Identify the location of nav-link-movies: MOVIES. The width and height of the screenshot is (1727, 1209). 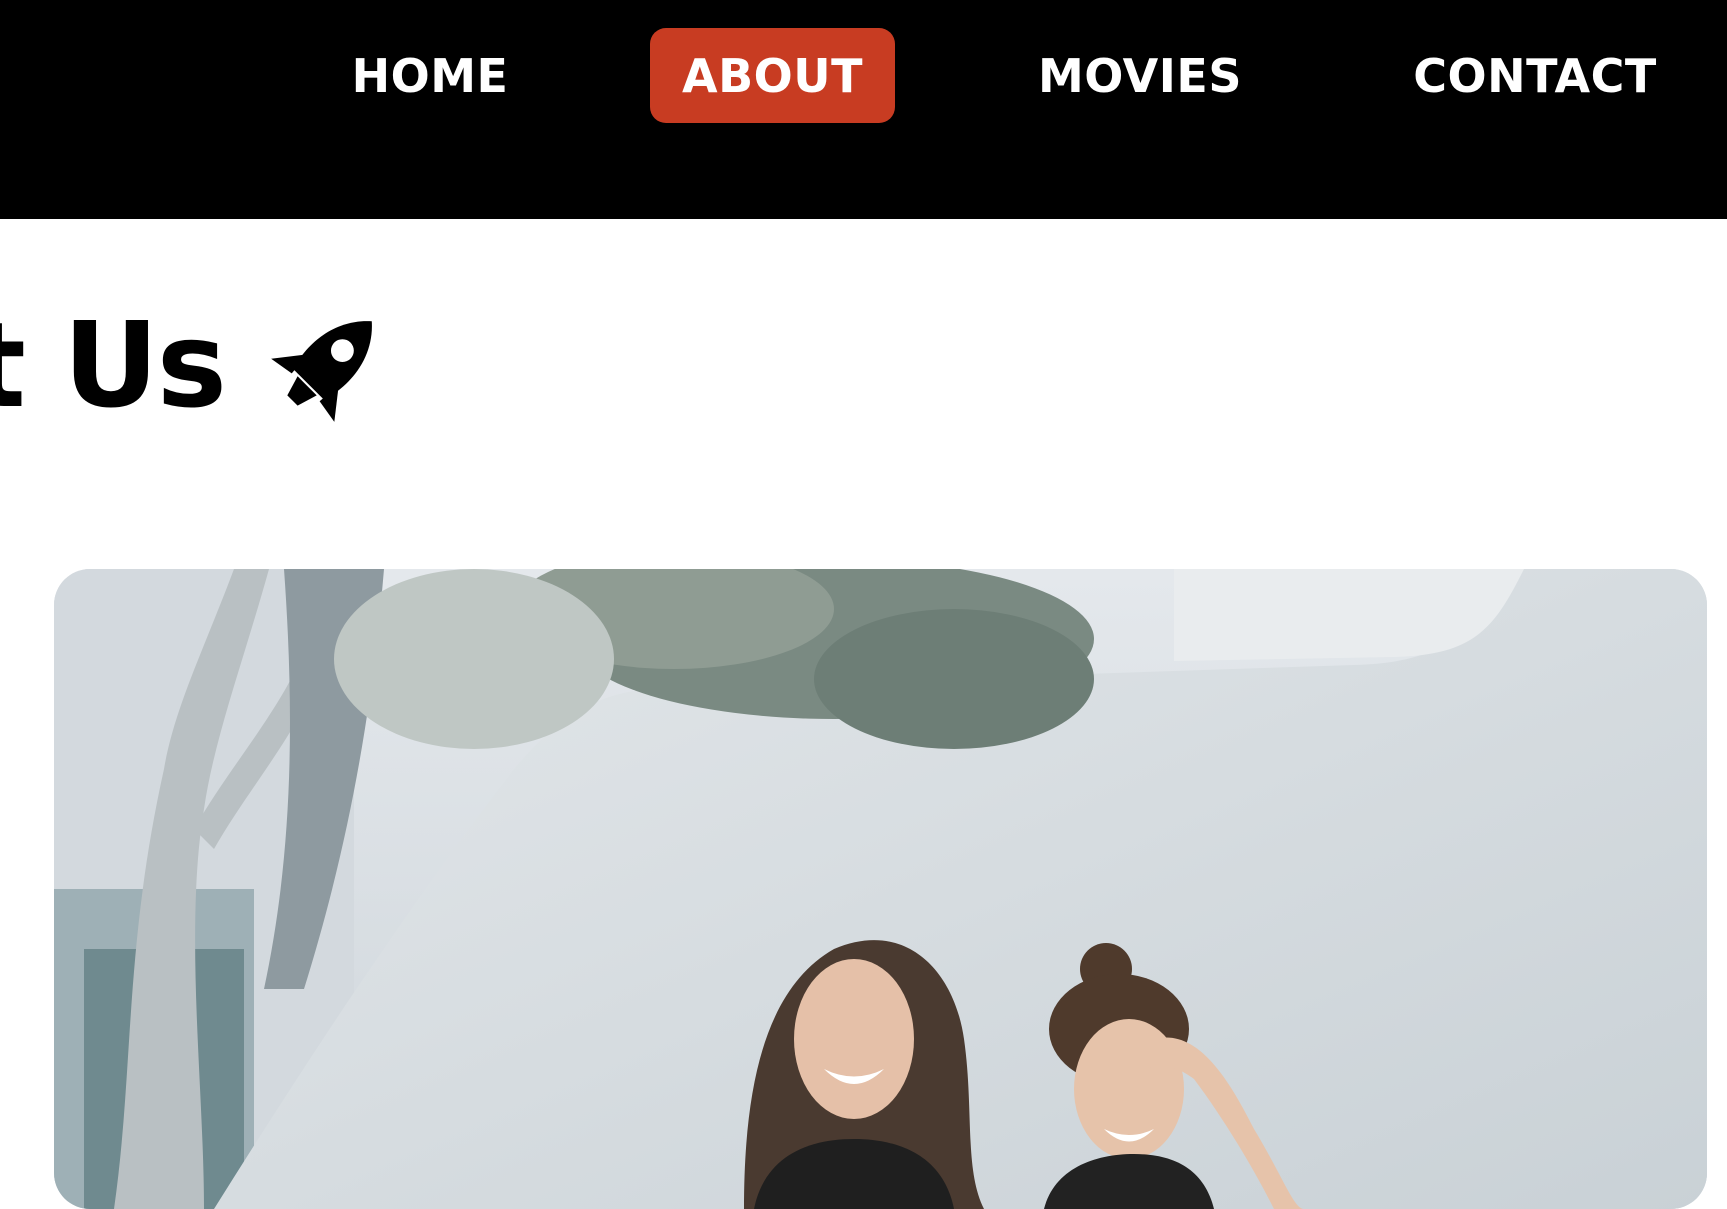
(1140, 75).